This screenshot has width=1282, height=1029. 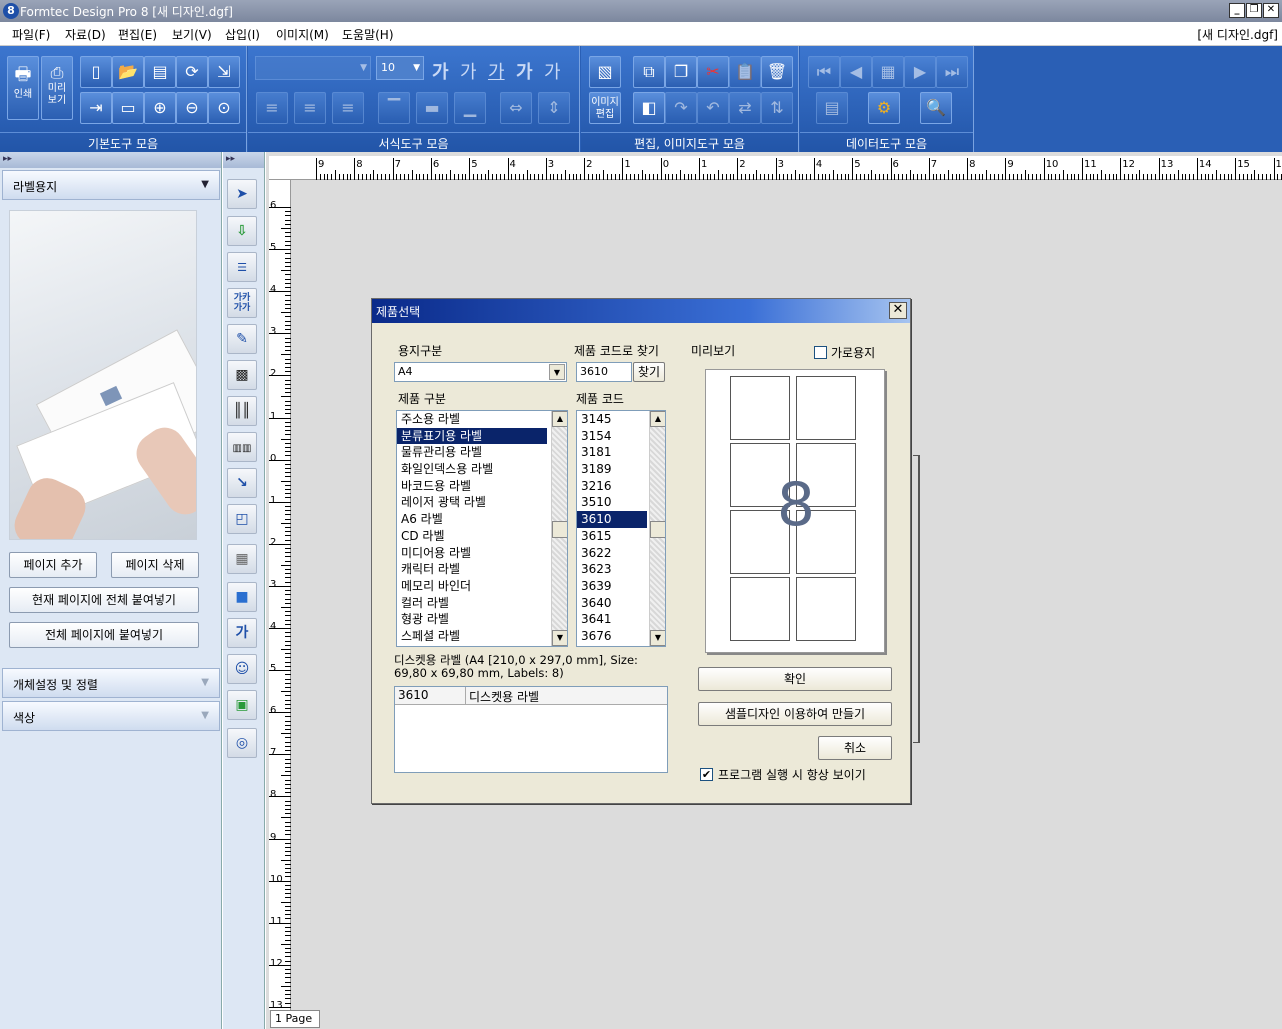 I want to click on mp3-tool-button: ◎, so click(x=242, y=743).